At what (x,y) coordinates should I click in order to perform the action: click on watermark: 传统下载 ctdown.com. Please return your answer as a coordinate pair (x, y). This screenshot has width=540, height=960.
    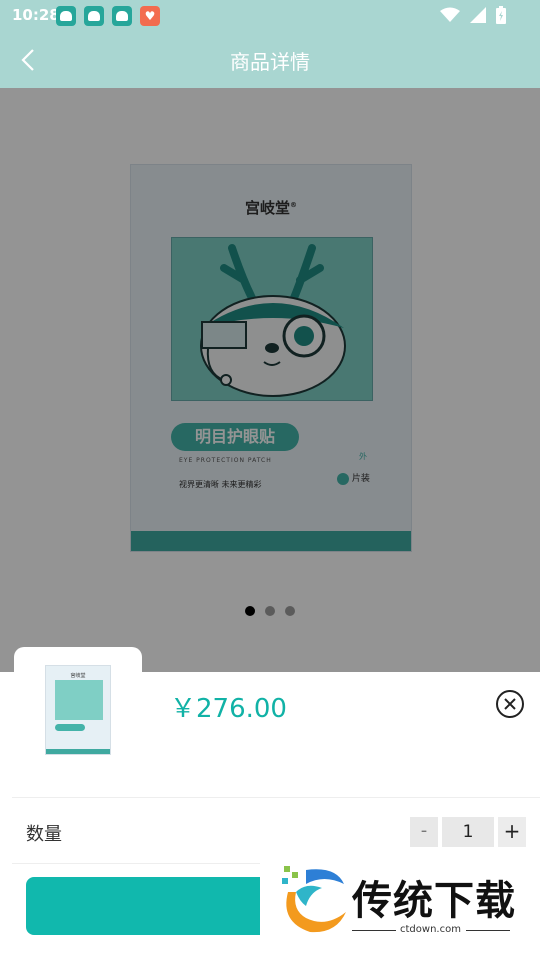
    Looking at the image, I should click on (400, 910).